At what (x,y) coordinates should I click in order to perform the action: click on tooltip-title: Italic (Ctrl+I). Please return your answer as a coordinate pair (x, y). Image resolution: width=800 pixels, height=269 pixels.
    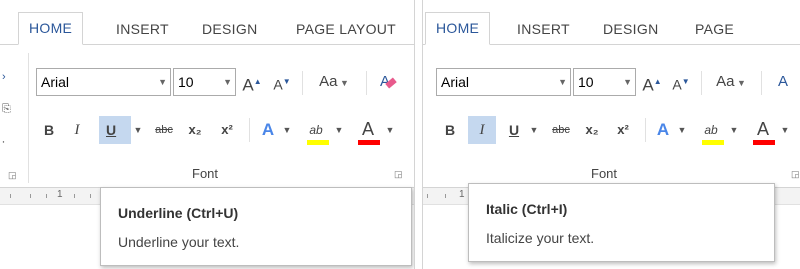
    Looking at the image, I should click on (527, 209).